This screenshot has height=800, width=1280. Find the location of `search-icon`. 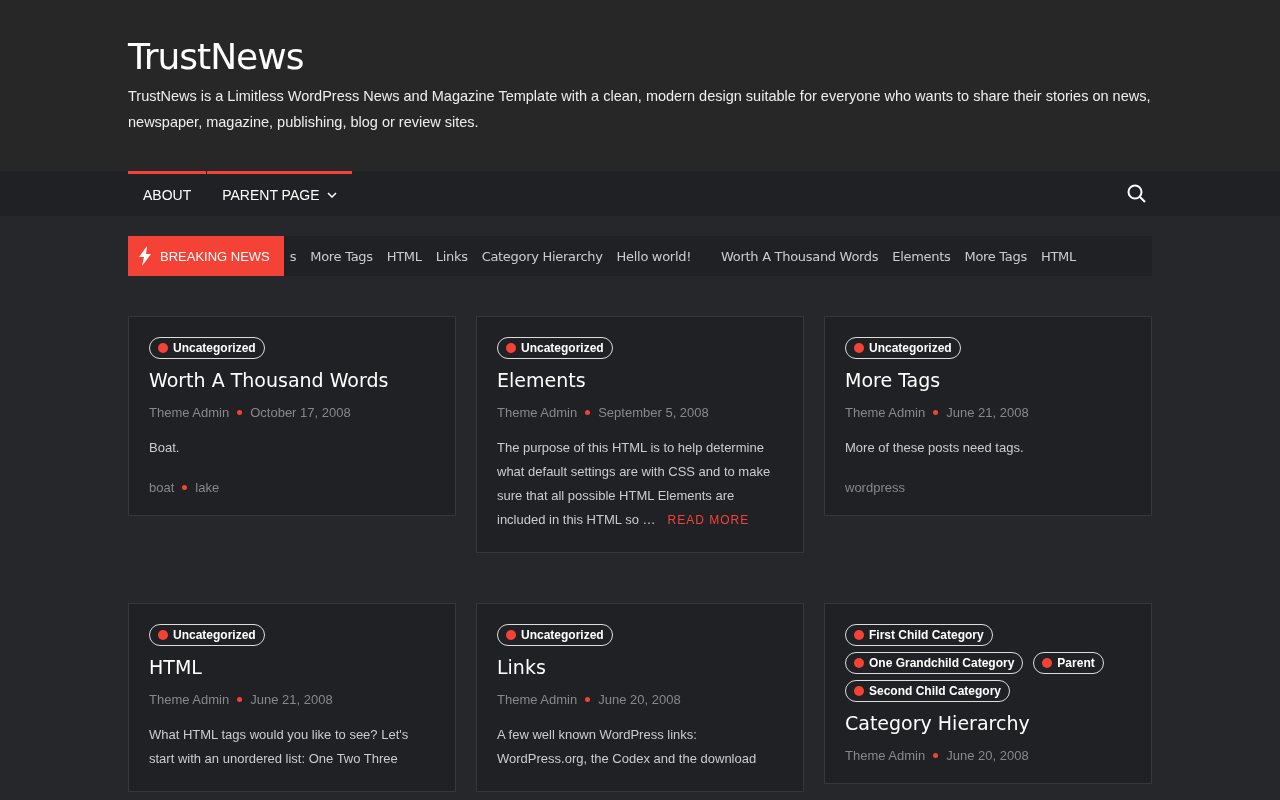

search-icon is located at coordinates (1136, 193).